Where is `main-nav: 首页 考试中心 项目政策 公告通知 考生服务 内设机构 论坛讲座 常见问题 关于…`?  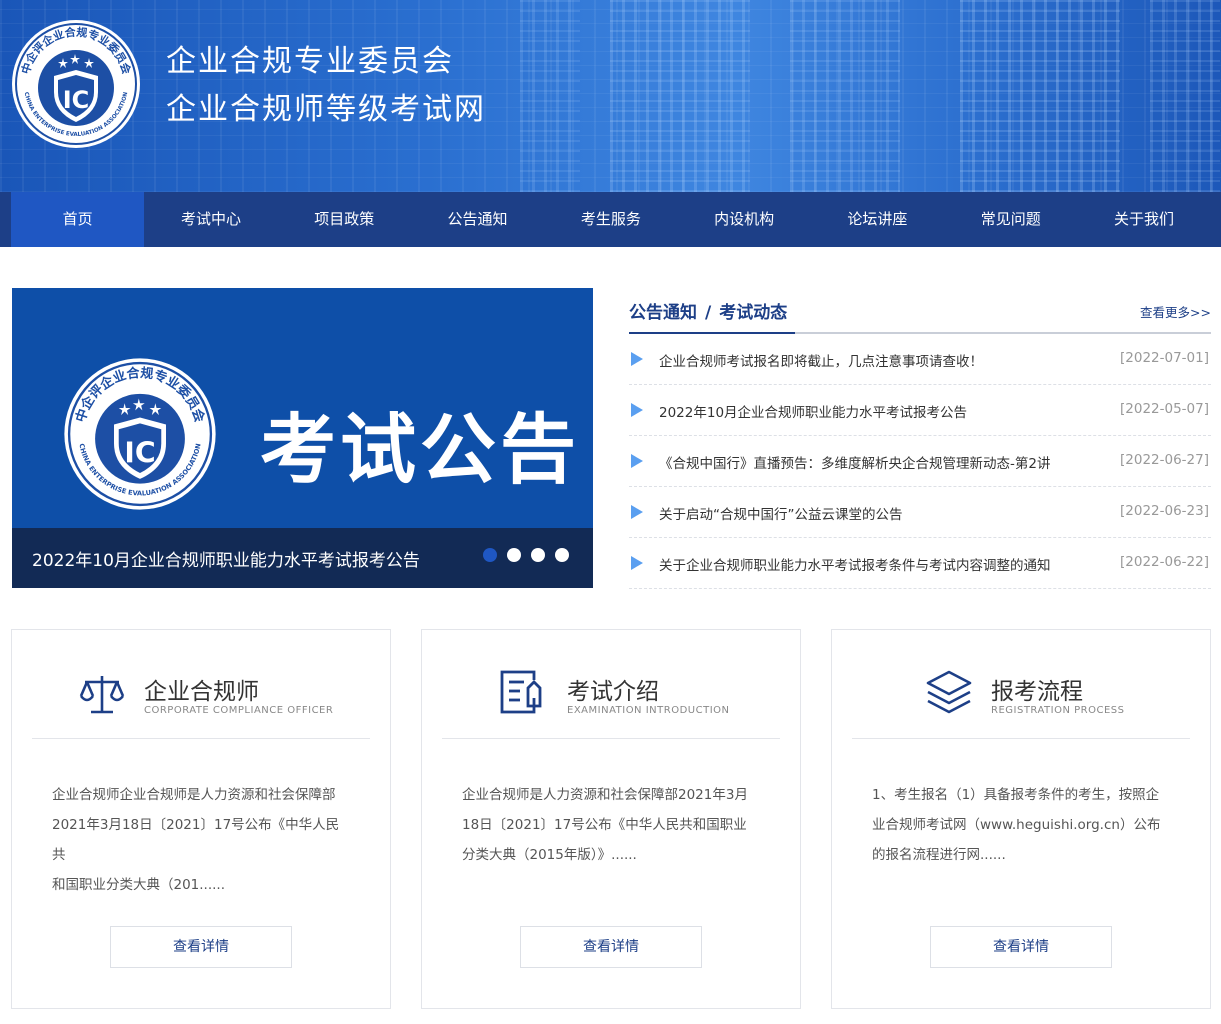
main-nav: 首页 考试中心 项目政策 公告通知 考生服务 内设机构 论坛讲座 常见问题 关于… is located at coordinates (616, 219).